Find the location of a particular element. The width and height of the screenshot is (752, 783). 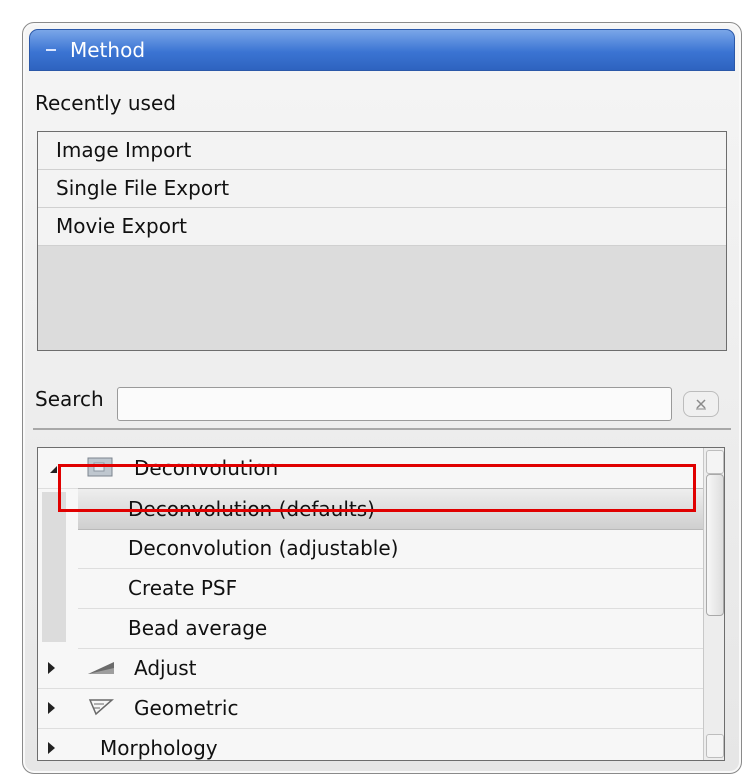

tree-scrollbar is located at coordinates (713, 604).